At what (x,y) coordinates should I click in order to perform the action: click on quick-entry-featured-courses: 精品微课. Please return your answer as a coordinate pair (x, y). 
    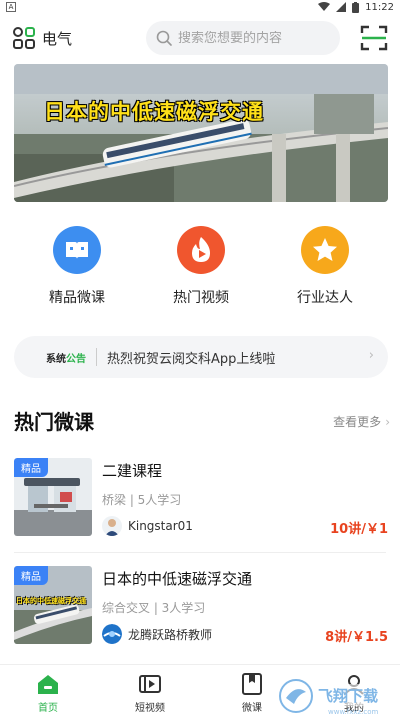
    Looking at the image, I should click on (77, 266).